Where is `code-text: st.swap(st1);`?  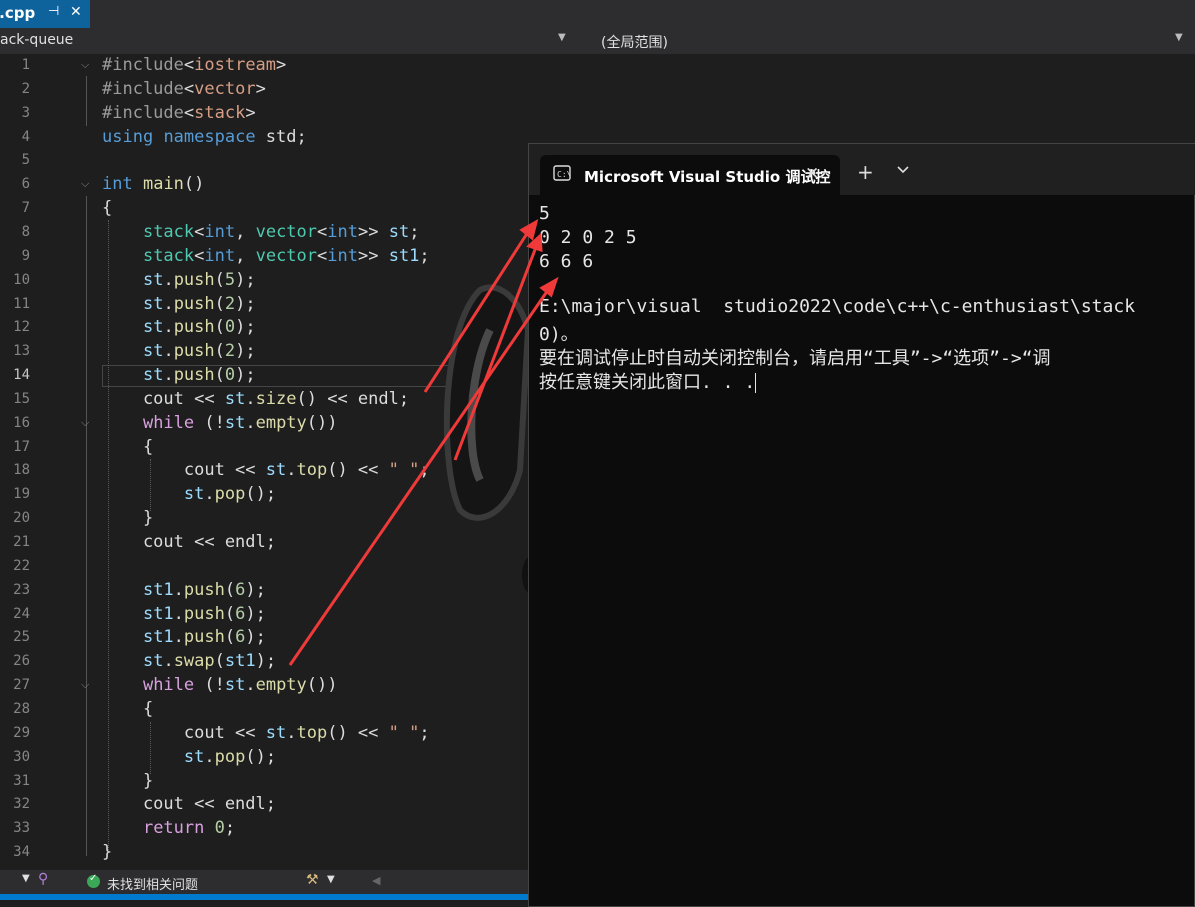
code-text: st.swap(st1); is located at coordinates (209, 661).